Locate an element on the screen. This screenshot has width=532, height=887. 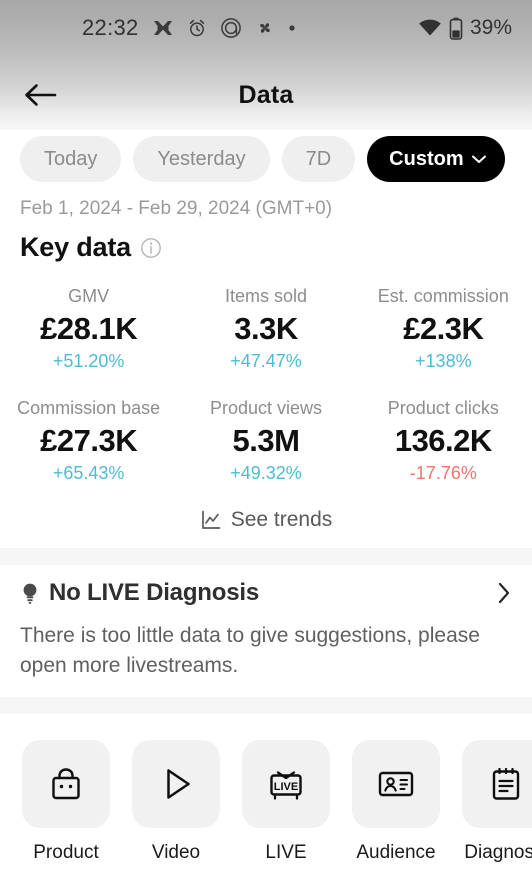
status-bar: 22:32 39% is located at coordinates (266, 28).